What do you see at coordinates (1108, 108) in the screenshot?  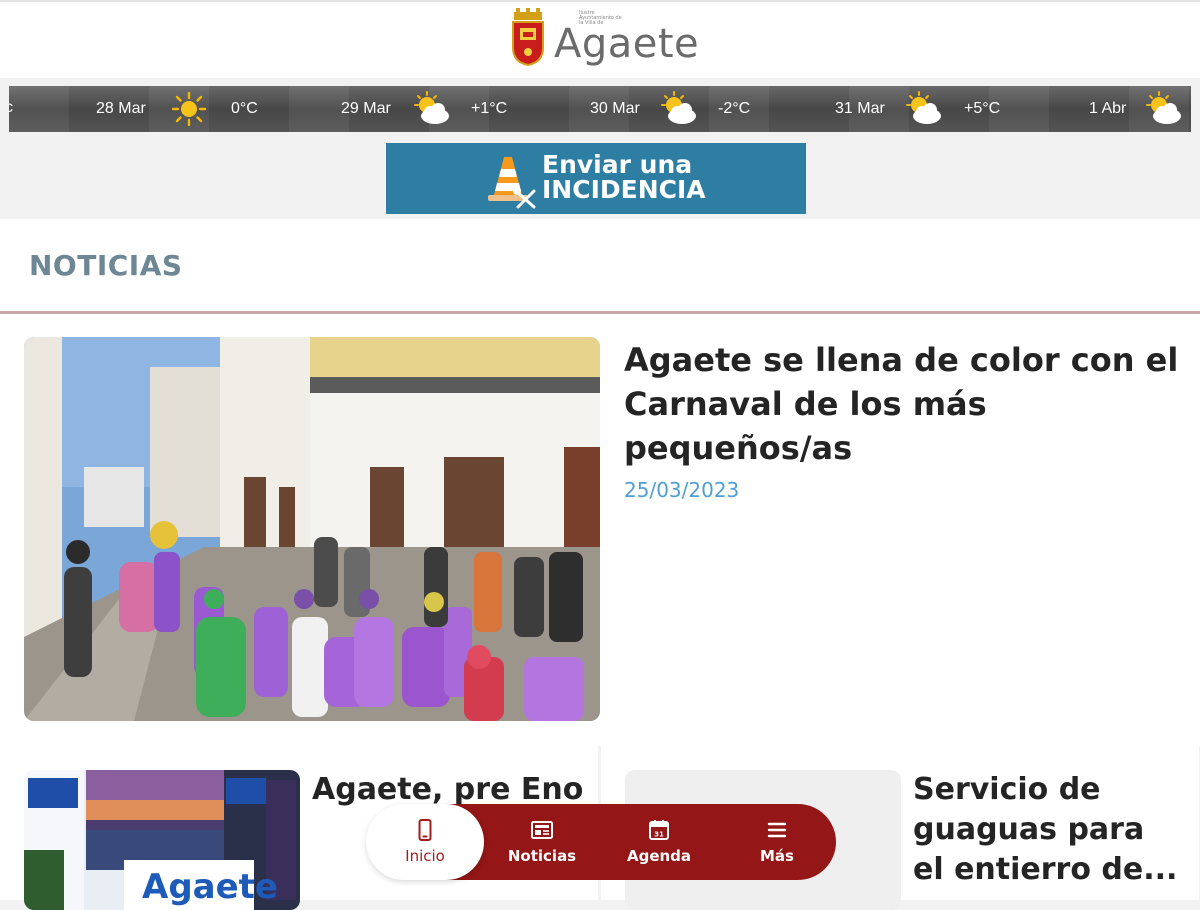 I see `weather-date: 1 Abr` at bounding box center [1108, 108].